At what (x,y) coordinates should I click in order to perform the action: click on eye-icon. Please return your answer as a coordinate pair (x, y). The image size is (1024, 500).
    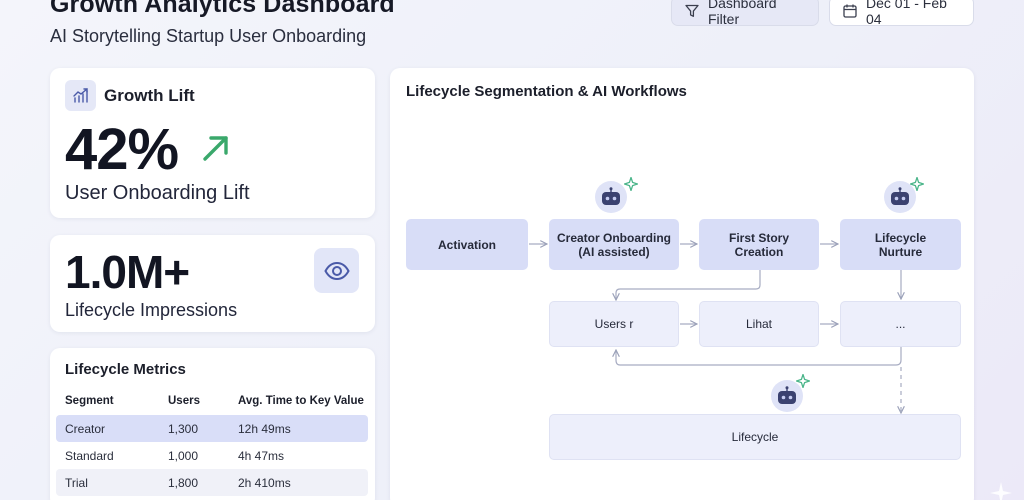
    Looking at the image, I should click on (336, 270).